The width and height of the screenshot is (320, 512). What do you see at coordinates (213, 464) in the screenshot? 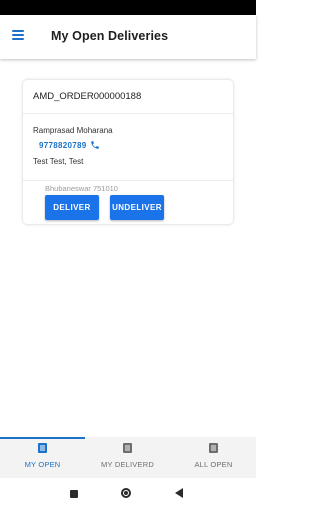
I see `tab-label: ALL OPEN` at bounding box center [213, 464].